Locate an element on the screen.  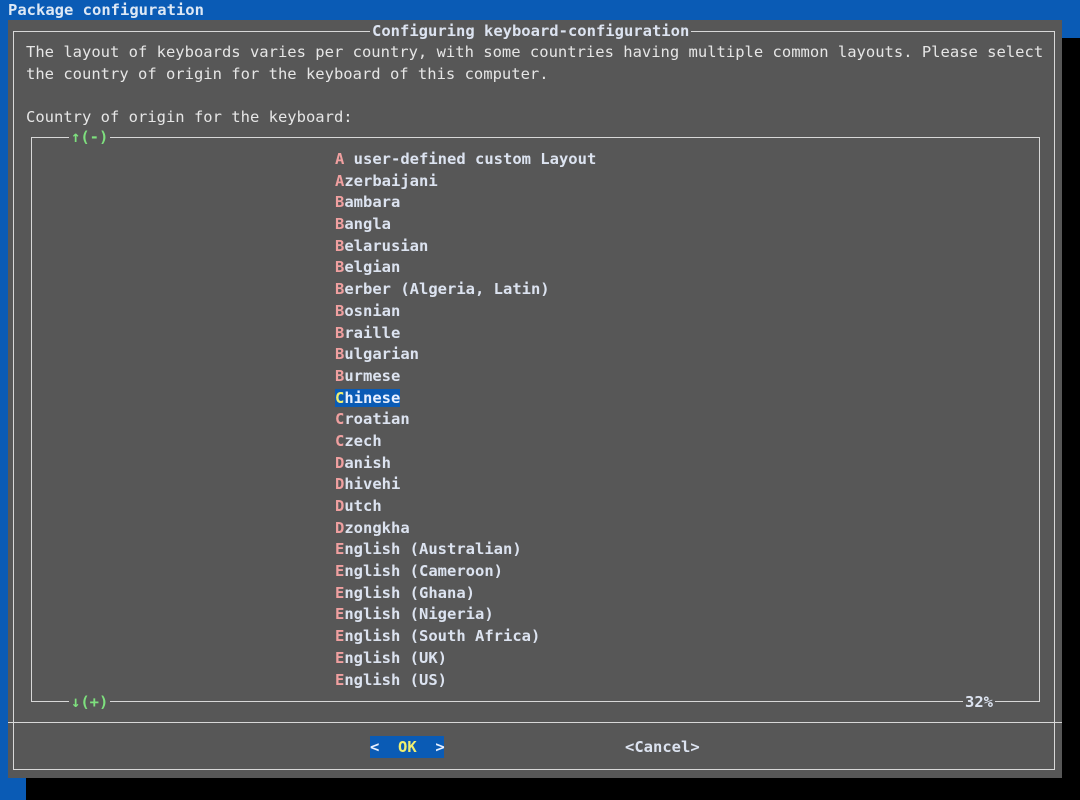
list-item-label: nglish (UK) is located at coordinates (395, 657).